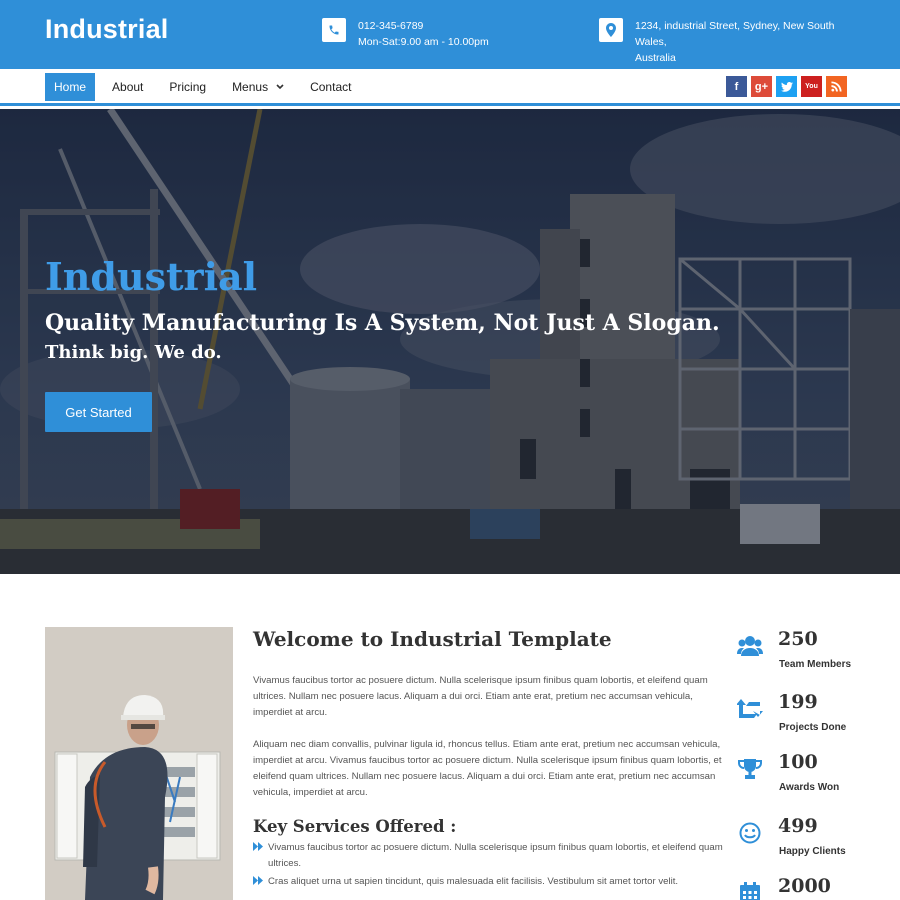 This screenshot has height=900, width=900. I want to click on site-logo: Industrial, so click(107, 29).